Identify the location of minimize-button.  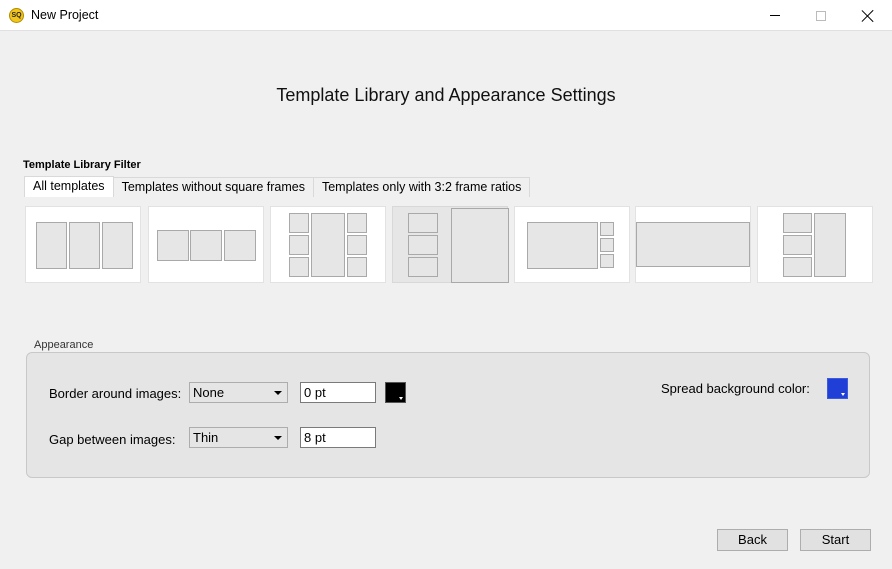
(775, 15).